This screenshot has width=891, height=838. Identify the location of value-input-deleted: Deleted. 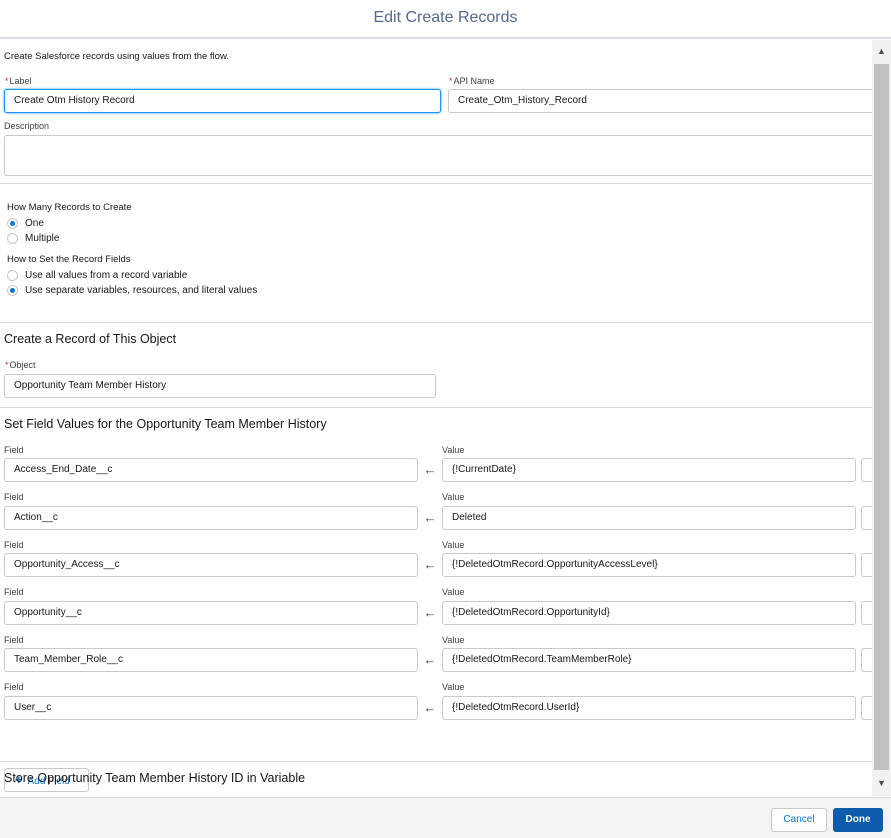
(649, 518).